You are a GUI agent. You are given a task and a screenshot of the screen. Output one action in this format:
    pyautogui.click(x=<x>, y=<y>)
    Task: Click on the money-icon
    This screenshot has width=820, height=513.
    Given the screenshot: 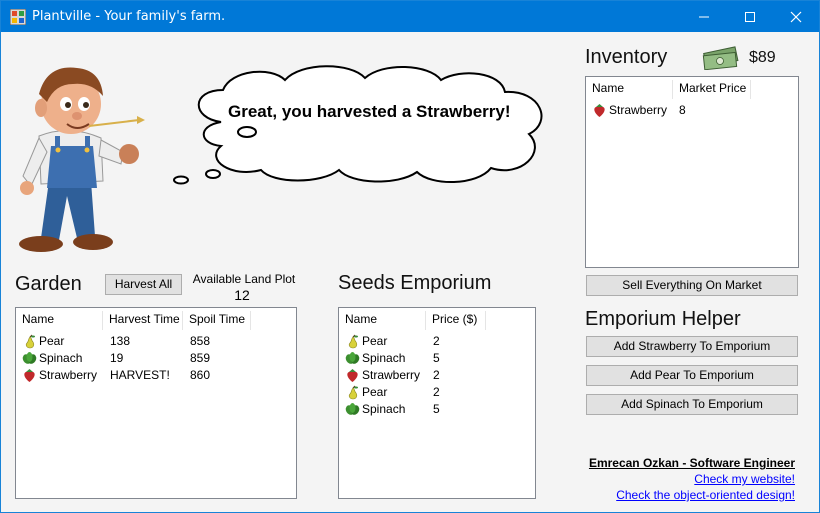 What is the action you would take?
    pyautogui.click(x=720, y=58)
    